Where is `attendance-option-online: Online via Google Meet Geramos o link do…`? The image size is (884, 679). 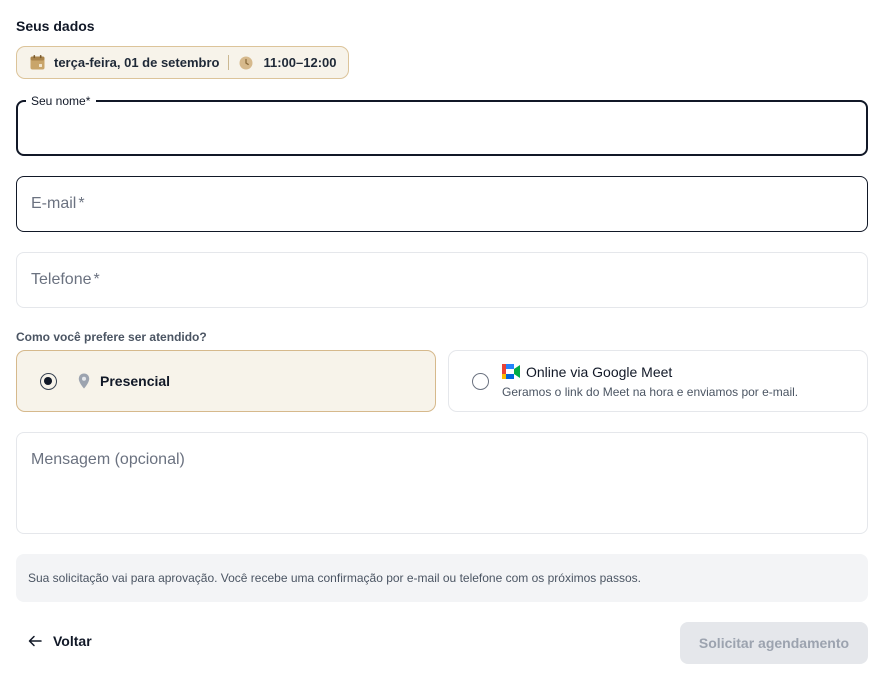
attendance-option-online: Online via Google Meet Geramos o link do… is located at coordinates (658, 381).